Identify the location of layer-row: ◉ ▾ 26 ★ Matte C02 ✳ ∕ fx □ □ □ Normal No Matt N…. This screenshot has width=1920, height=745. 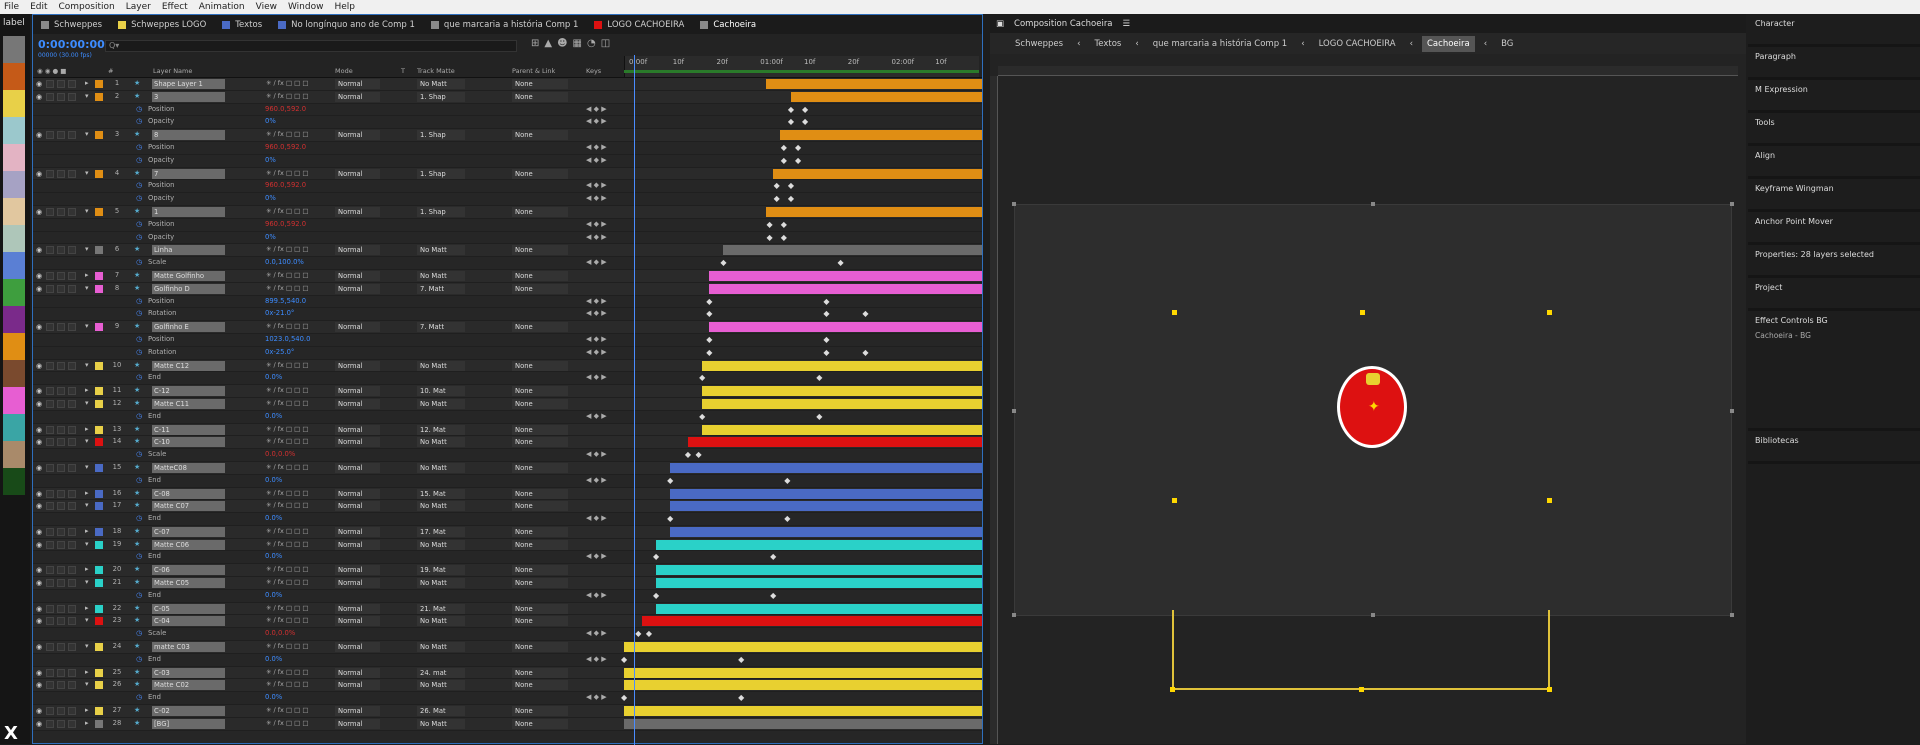
(507, 686).